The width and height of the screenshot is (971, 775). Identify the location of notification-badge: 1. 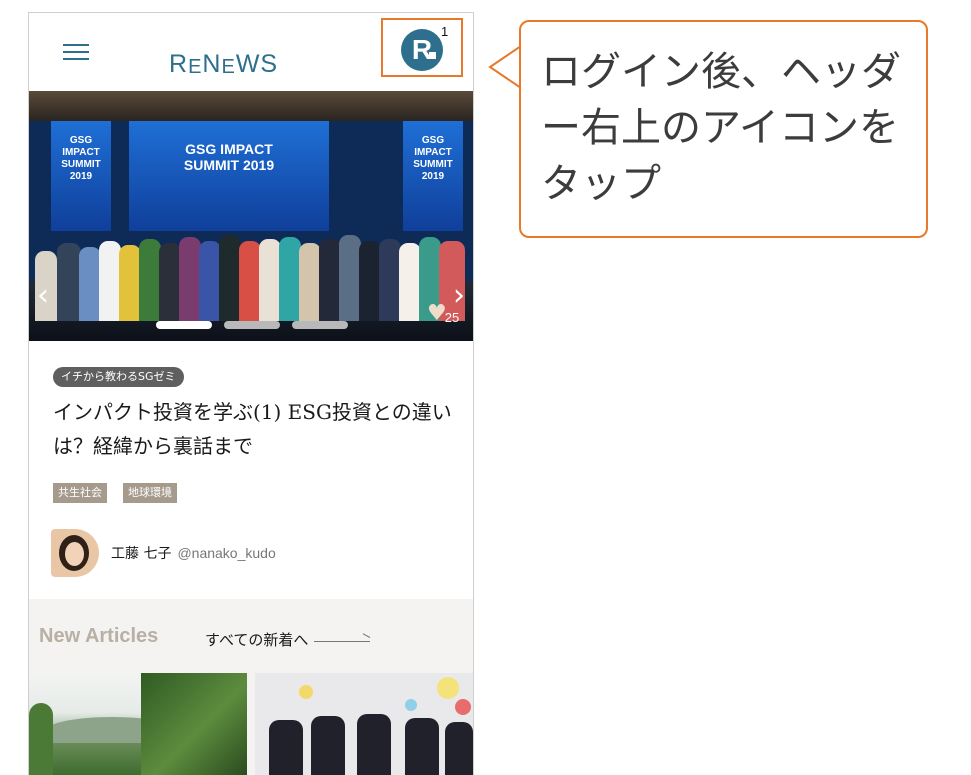
(445, 31).